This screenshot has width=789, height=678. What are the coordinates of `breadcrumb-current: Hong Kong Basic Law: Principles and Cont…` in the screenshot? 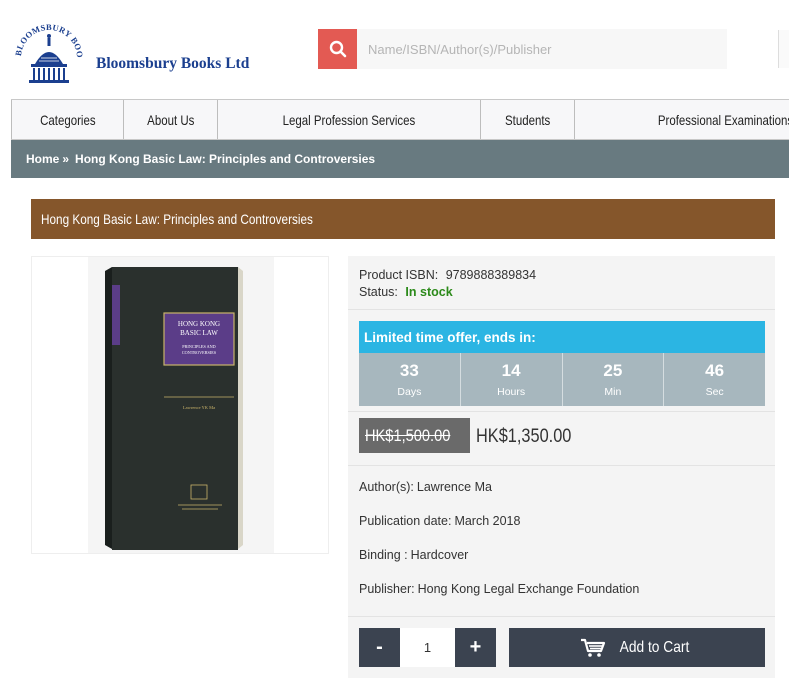 It's located at (225, 159).